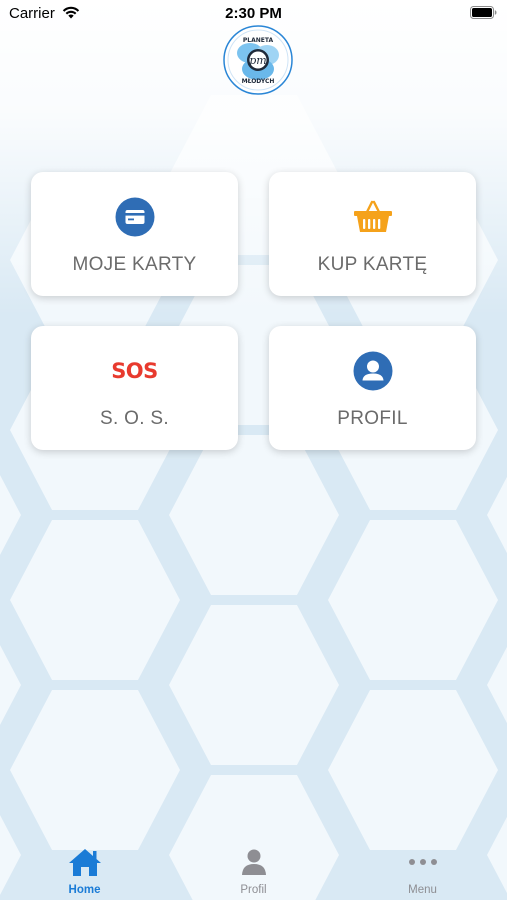  What do you see at coordinates (134, 264) in the screenshot?
I see `moje-karty-label: MOJE KARTY` at bounding box center [134, 264].